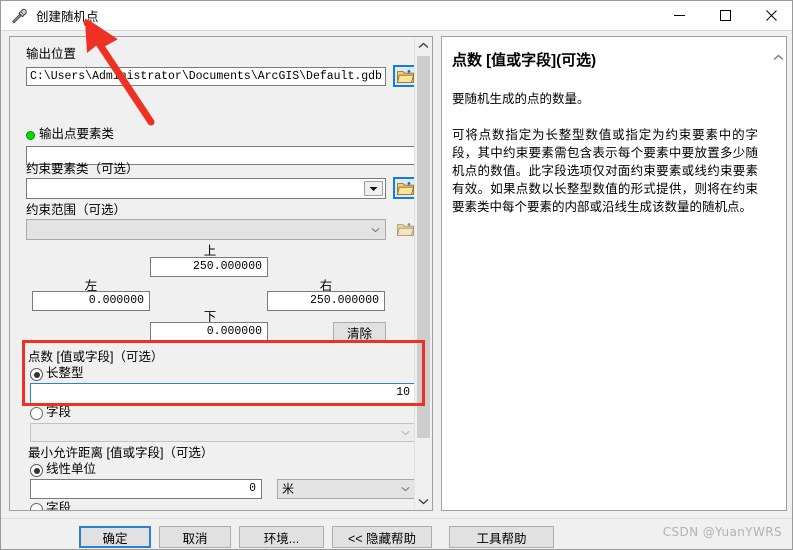  What do you see at coordinates (359, 332) in the screenshot?
I see `extent-clear-button: 清除` at bounding box center [359, 332].